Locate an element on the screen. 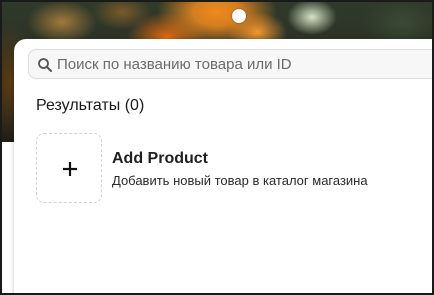 The height and width of the screenshot is (295, 434). add-product-tile is located at coordinates (69, 168).